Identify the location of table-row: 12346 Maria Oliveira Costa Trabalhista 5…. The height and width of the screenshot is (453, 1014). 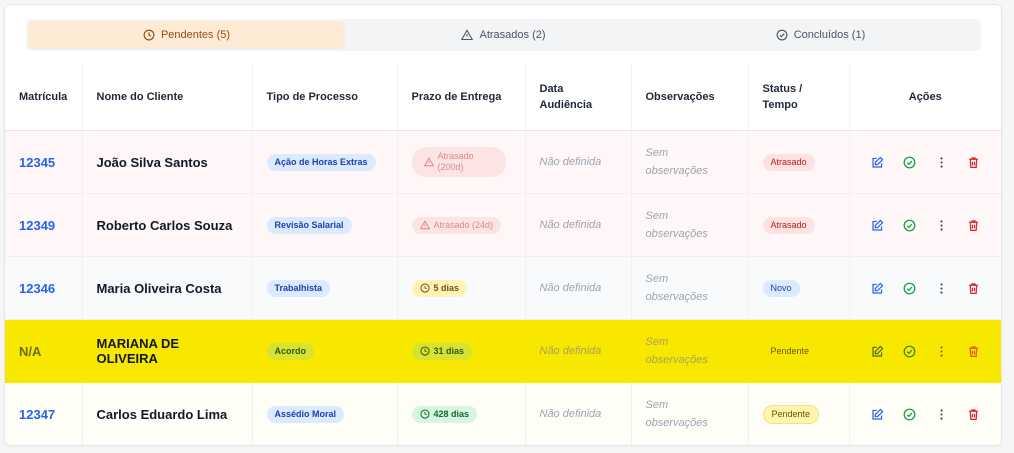
(503, 288).